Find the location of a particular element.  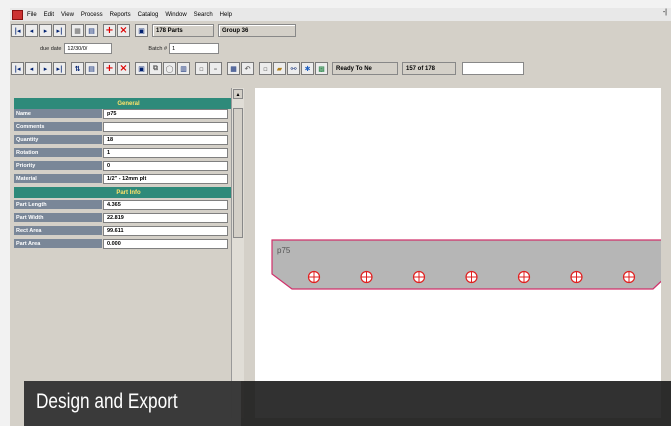

property-key: Part Area is located at coordinates (58, 244).